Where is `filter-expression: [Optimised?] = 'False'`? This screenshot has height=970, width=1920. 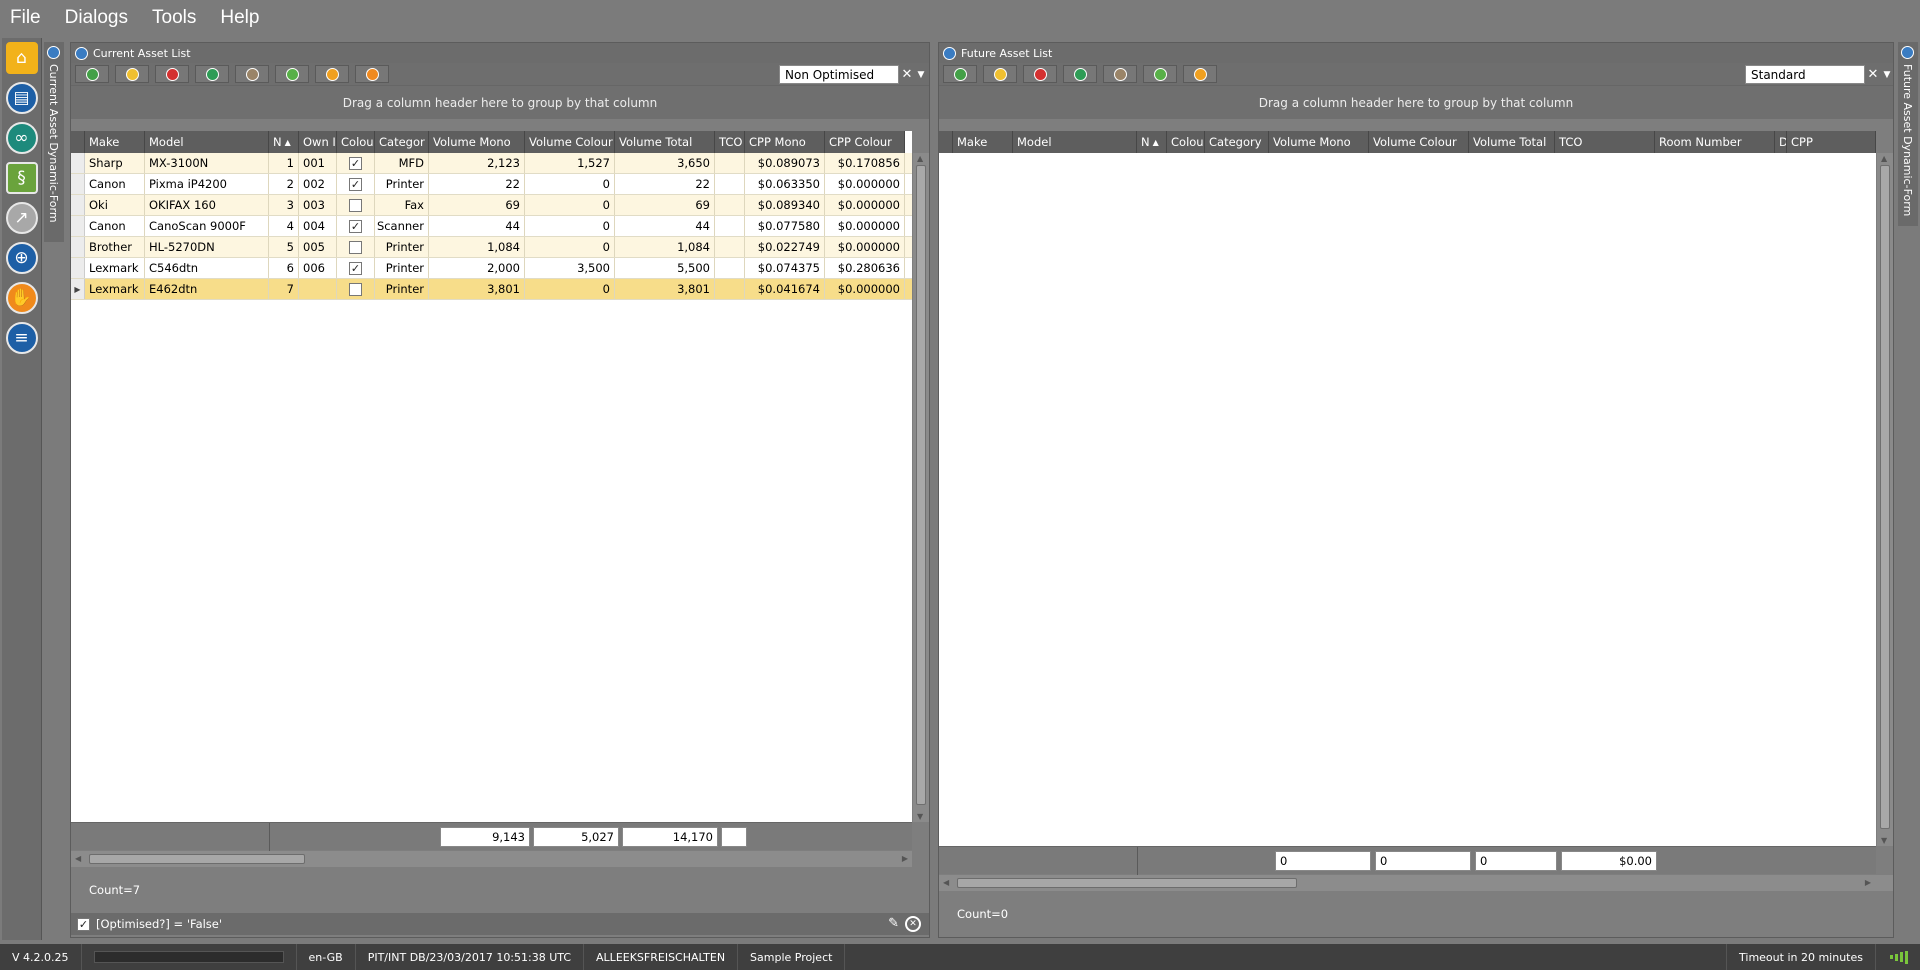
filter-expression: [Optimised?] = 'False' is located at coordinates (159, 924).